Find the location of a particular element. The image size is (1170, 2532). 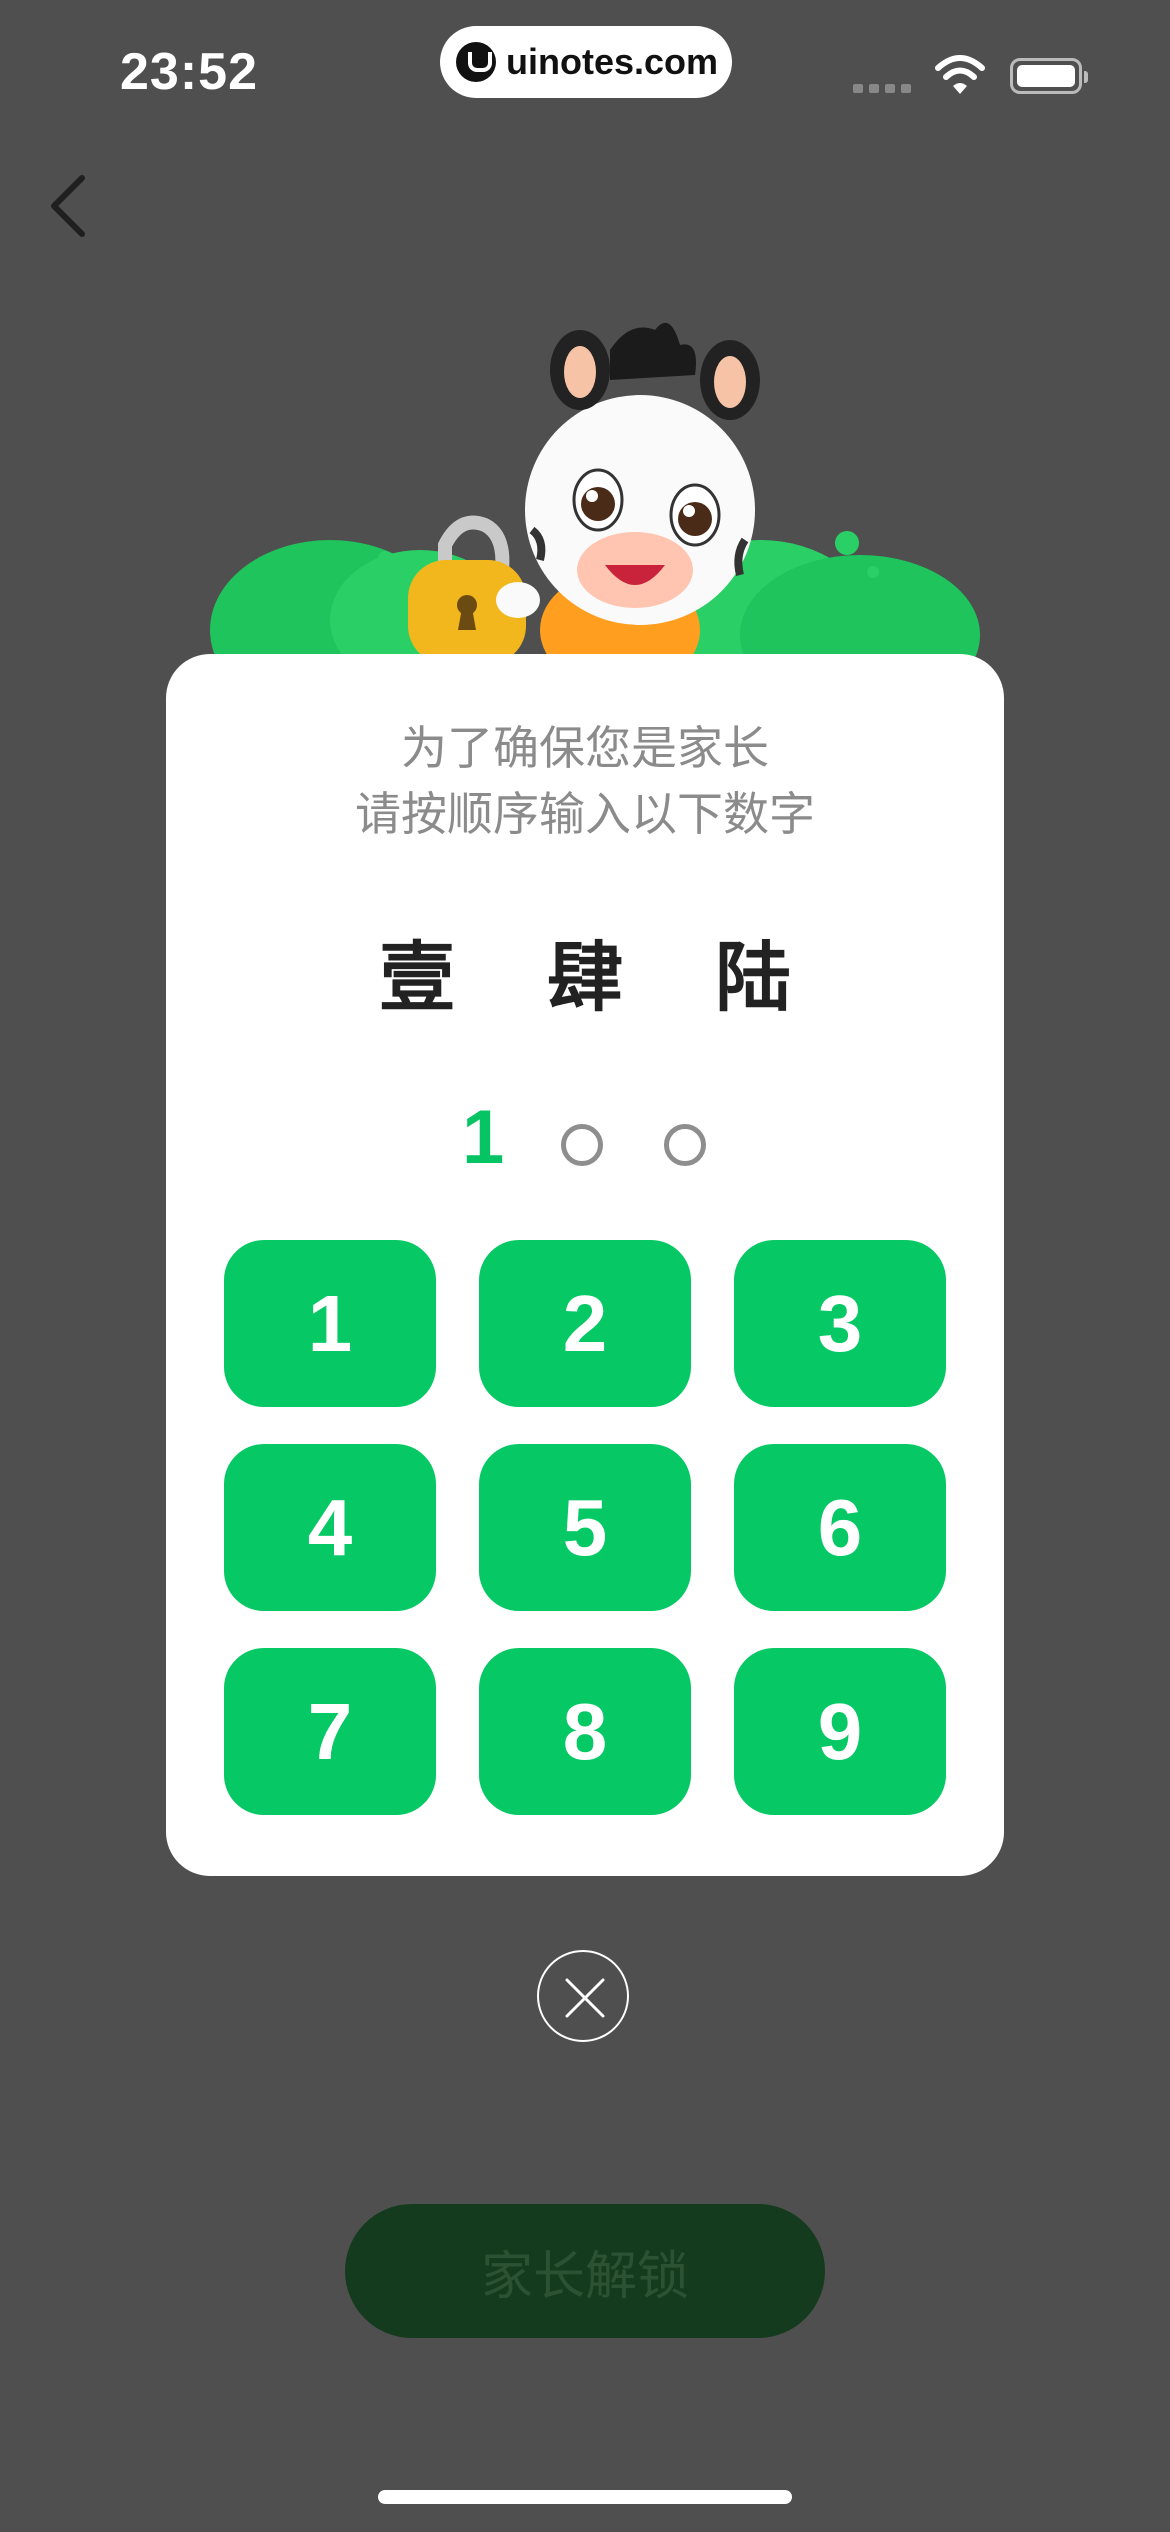

key-1: 1 is located at coordinates (330, 1323).